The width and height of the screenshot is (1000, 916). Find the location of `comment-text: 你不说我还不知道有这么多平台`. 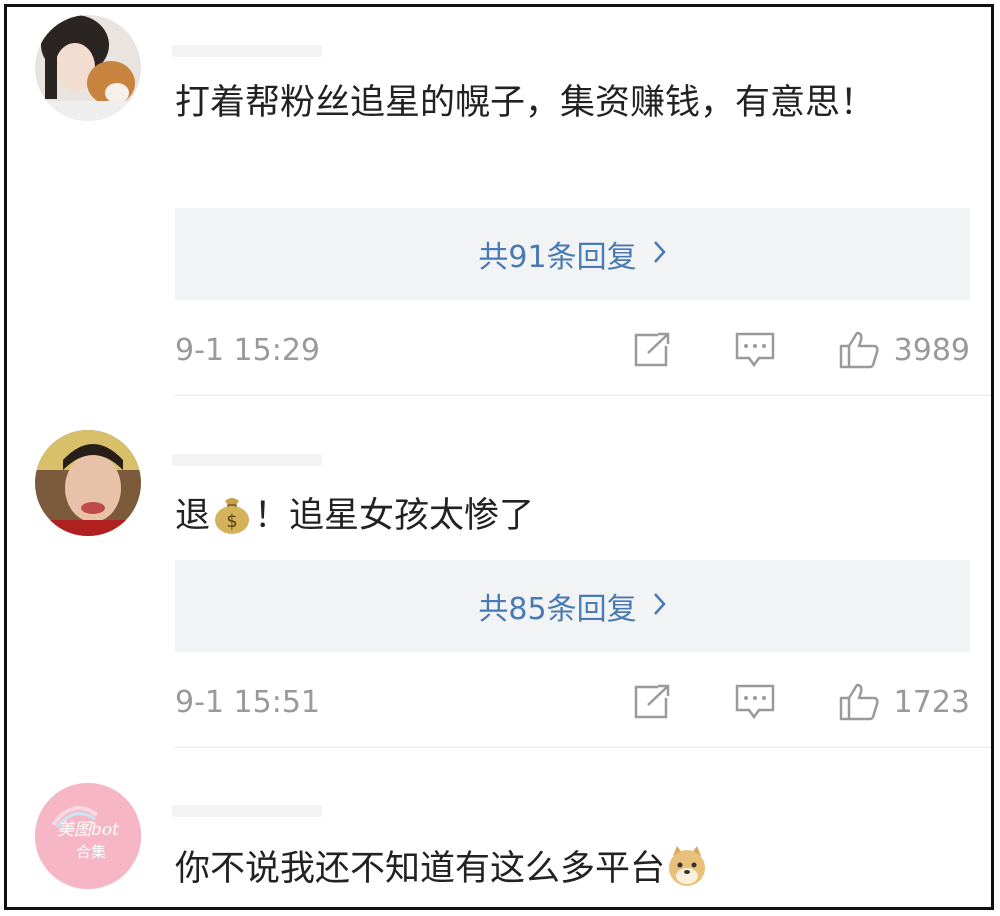

comment-text: 你不说我还不知道有这么多平台 is located at coordinates (540, 872).